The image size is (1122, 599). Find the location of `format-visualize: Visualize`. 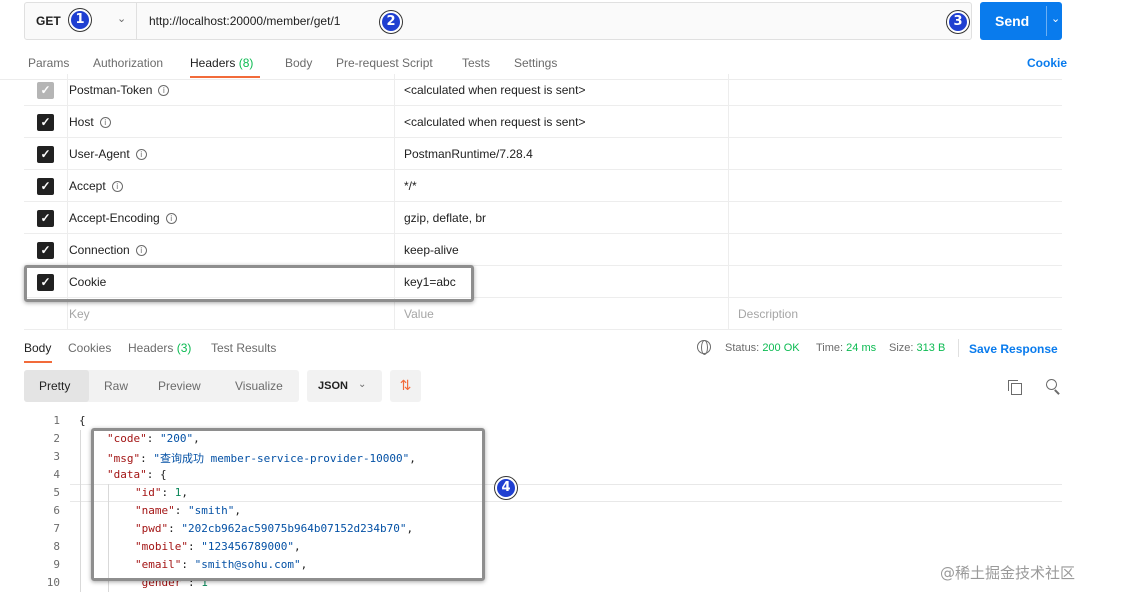

format-visualize: Visualize is located at coordinates (259, 386).